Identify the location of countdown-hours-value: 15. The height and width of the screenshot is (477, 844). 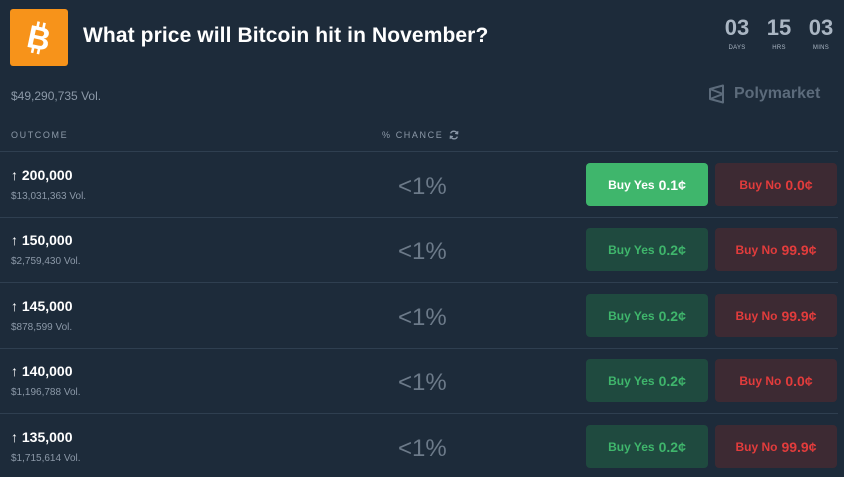
(779, 27).